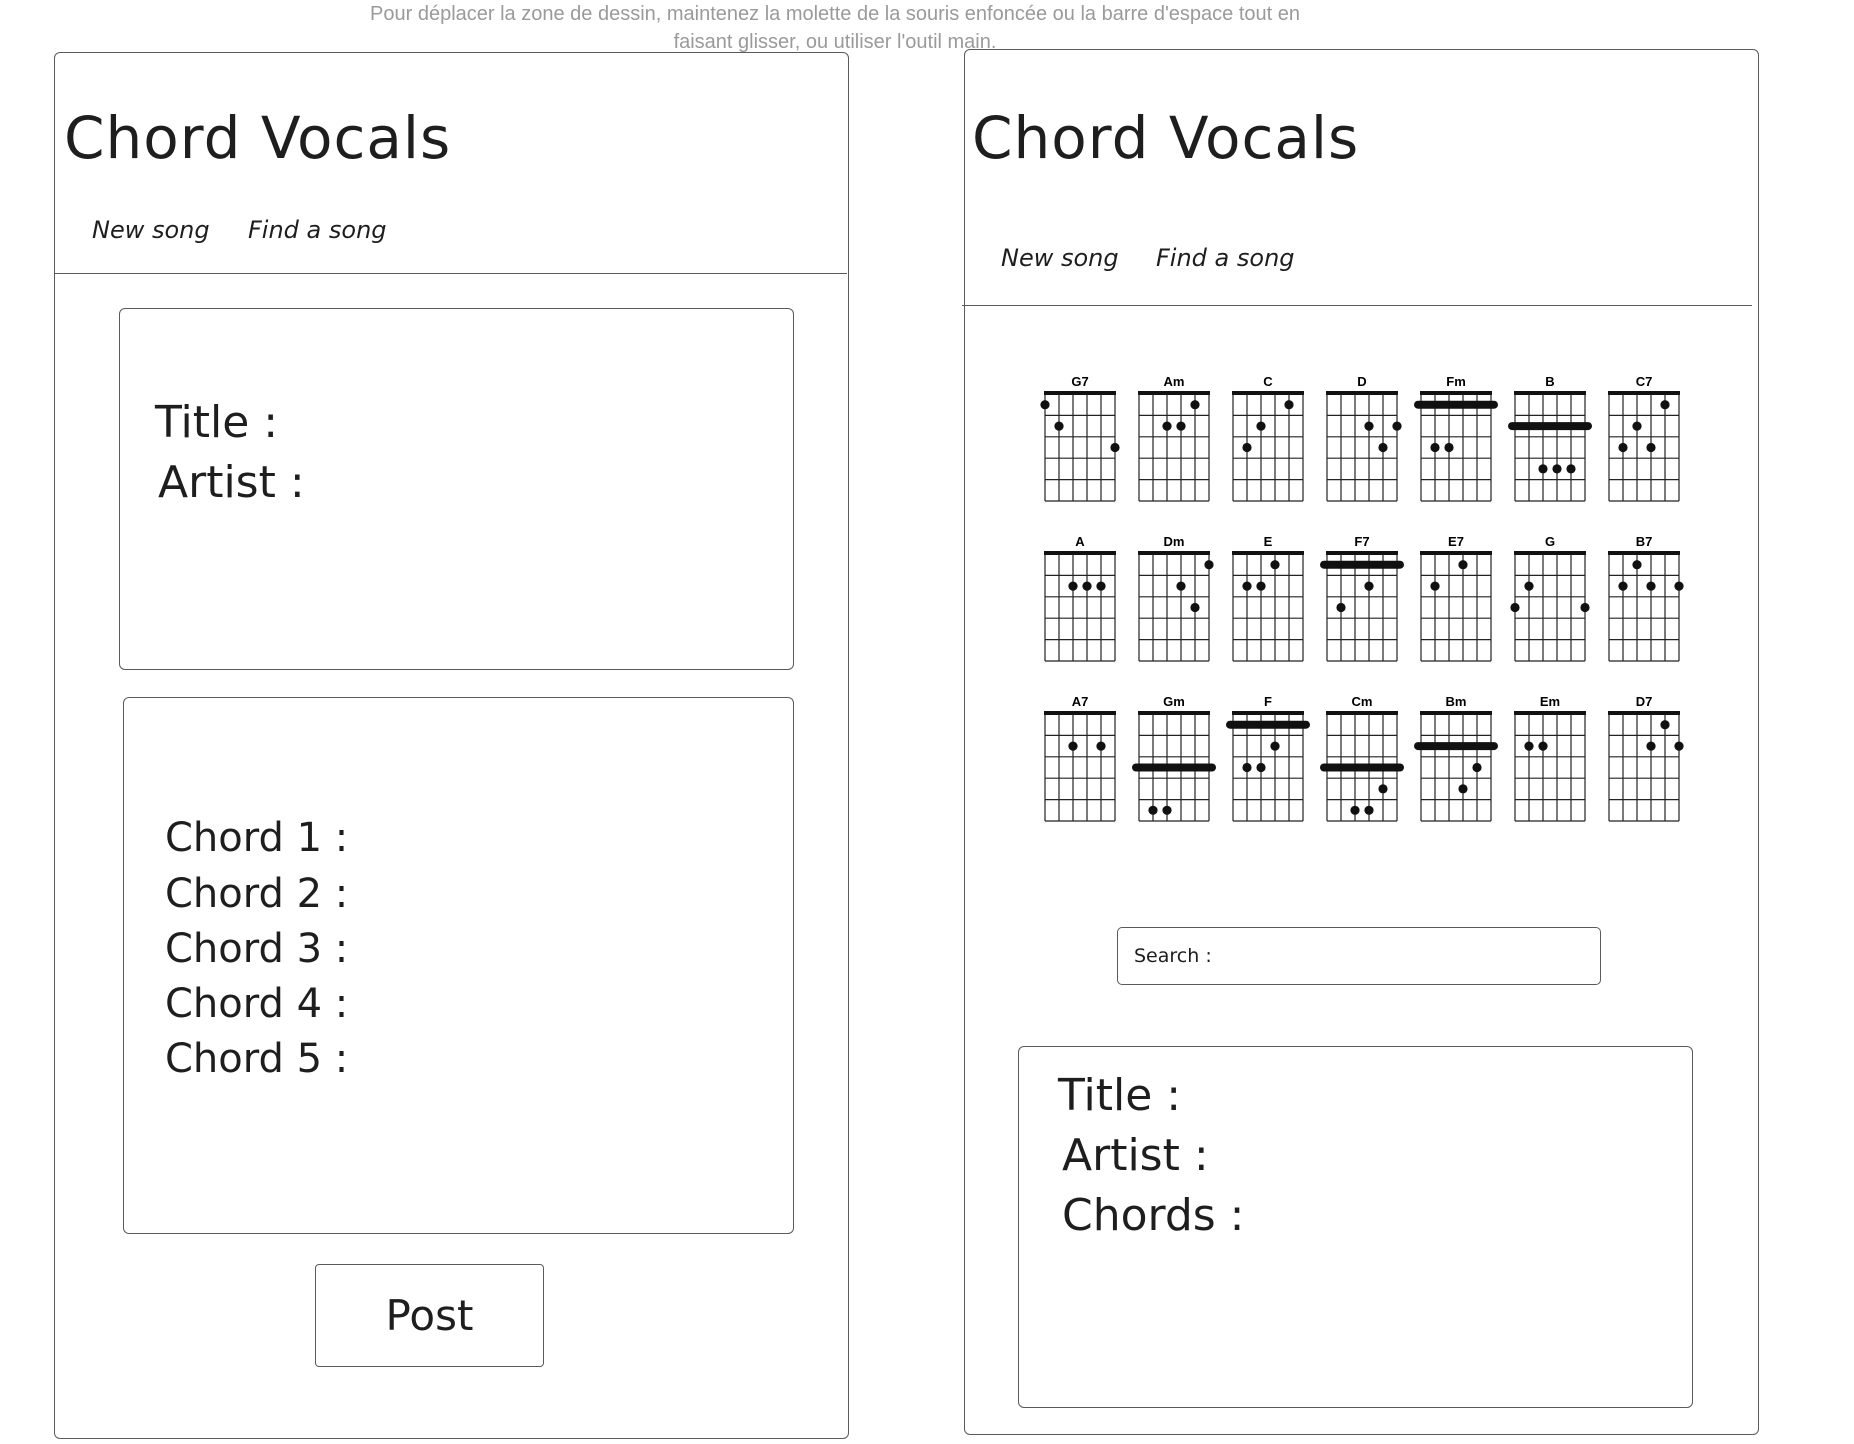 This screenshot has width=1854, height=1444. I want to click on chord-diagram-grid: G7 Am C D Fm B C7 A Dm E F7 E7 G B7 A7 Gm F Cm Bm Em D7, so click(1365, 600).